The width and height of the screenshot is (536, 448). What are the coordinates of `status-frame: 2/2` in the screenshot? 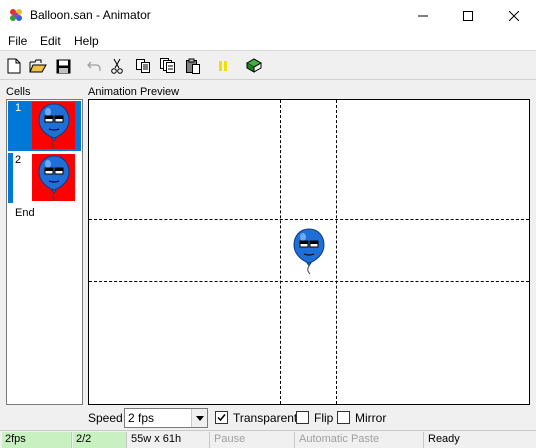 It's located at (100, 440).